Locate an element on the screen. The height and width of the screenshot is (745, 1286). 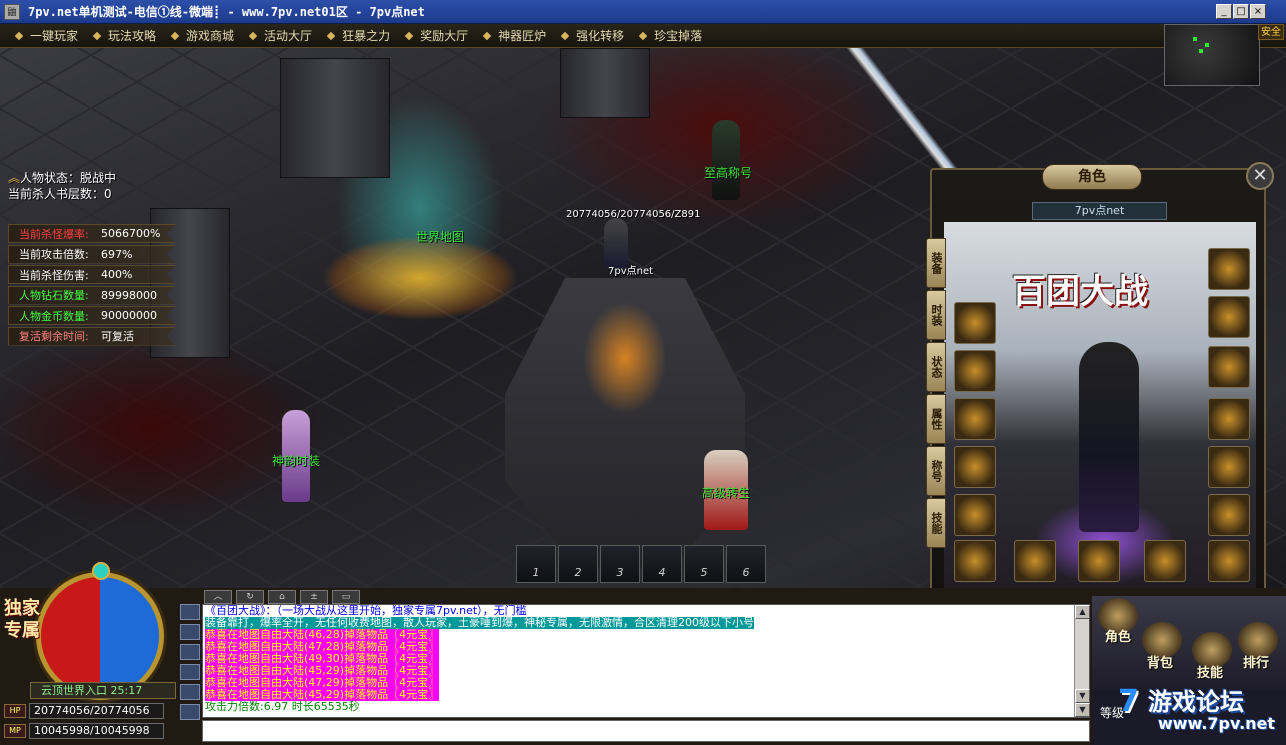
hotbar-slot: 2 is located at coordinates (578, 564).